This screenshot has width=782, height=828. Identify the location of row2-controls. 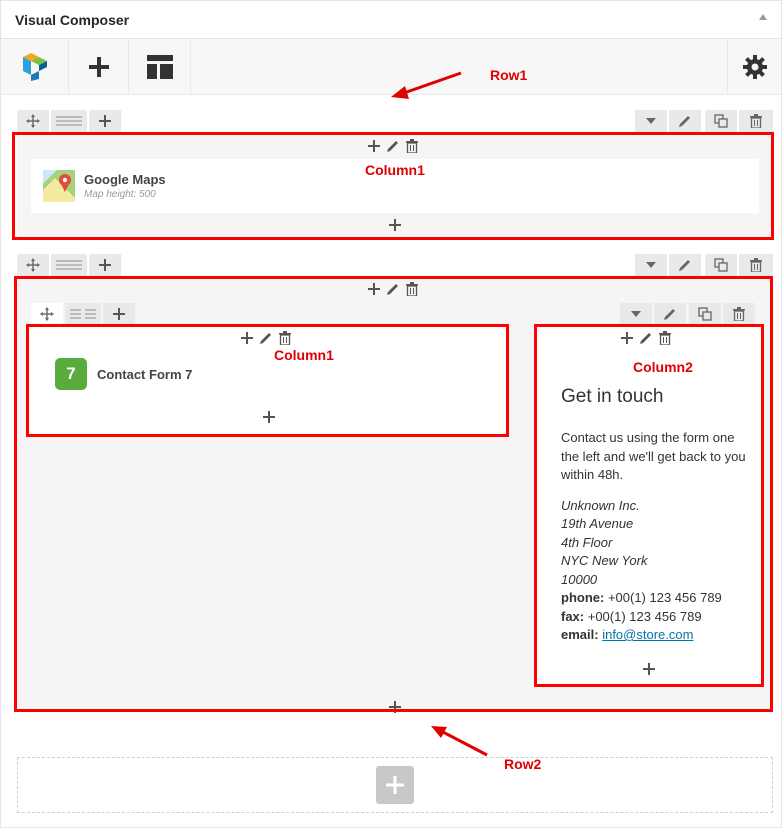
(395, 265).